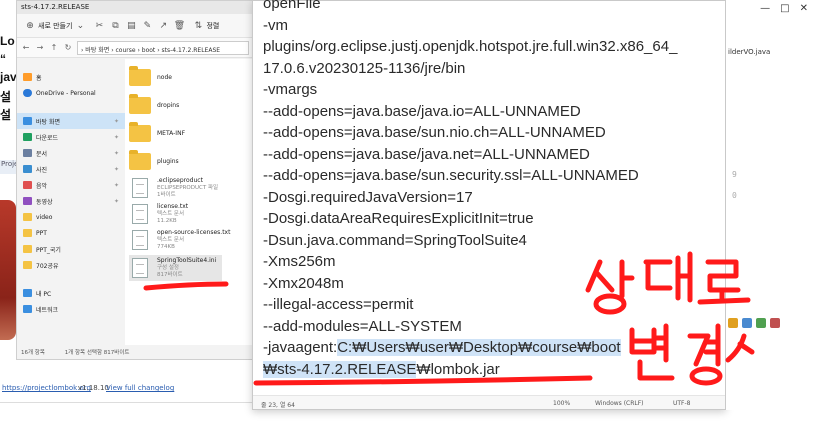  Describe the element at coordinates (770, 205) in the screenshot. I see `ide-window: — □ ✕ ilderVO.java 9 0` at that location.